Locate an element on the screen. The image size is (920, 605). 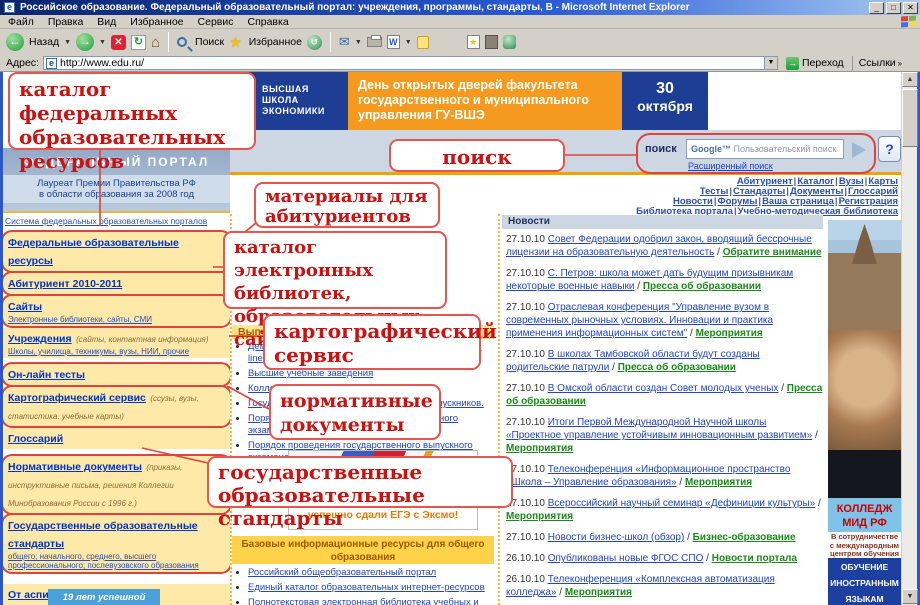
scroll-up-icon: ▲ is located at coordinates (910, 79).